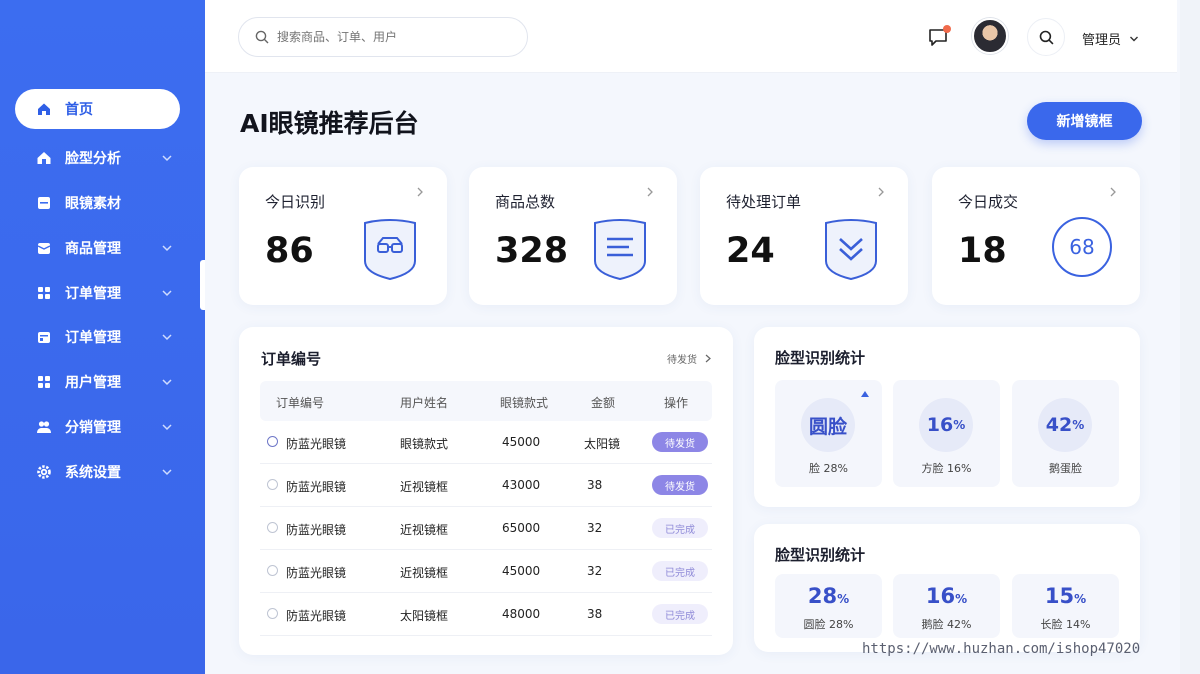 This screenshot has width=1200, height=674. I want to click on table-row: 防蓝光眼镜 近视镜框 43000 38 待发货, so click(486, 485).